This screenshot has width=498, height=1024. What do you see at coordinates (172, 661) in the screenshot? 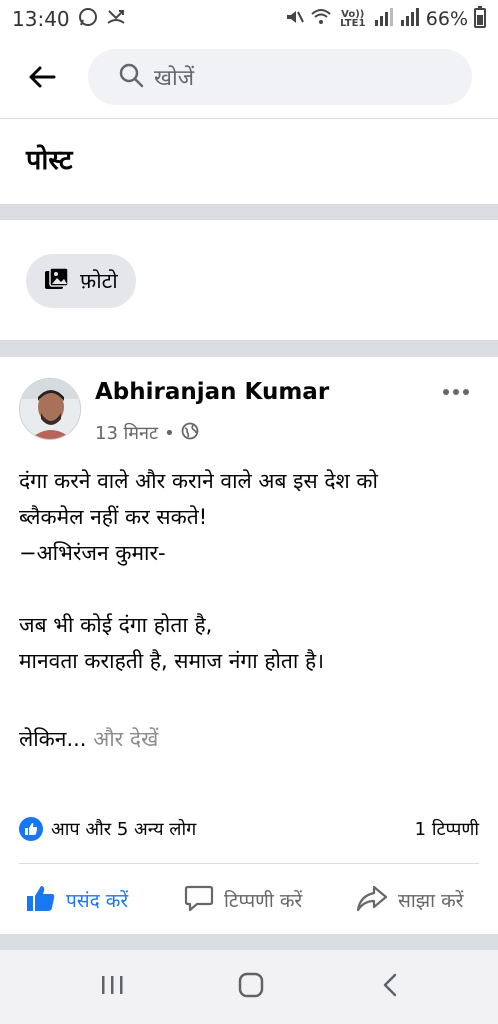
I see `post-line: मानवता कराहती है, समाज नंगा होता है।` at bounding box center [172, 661].